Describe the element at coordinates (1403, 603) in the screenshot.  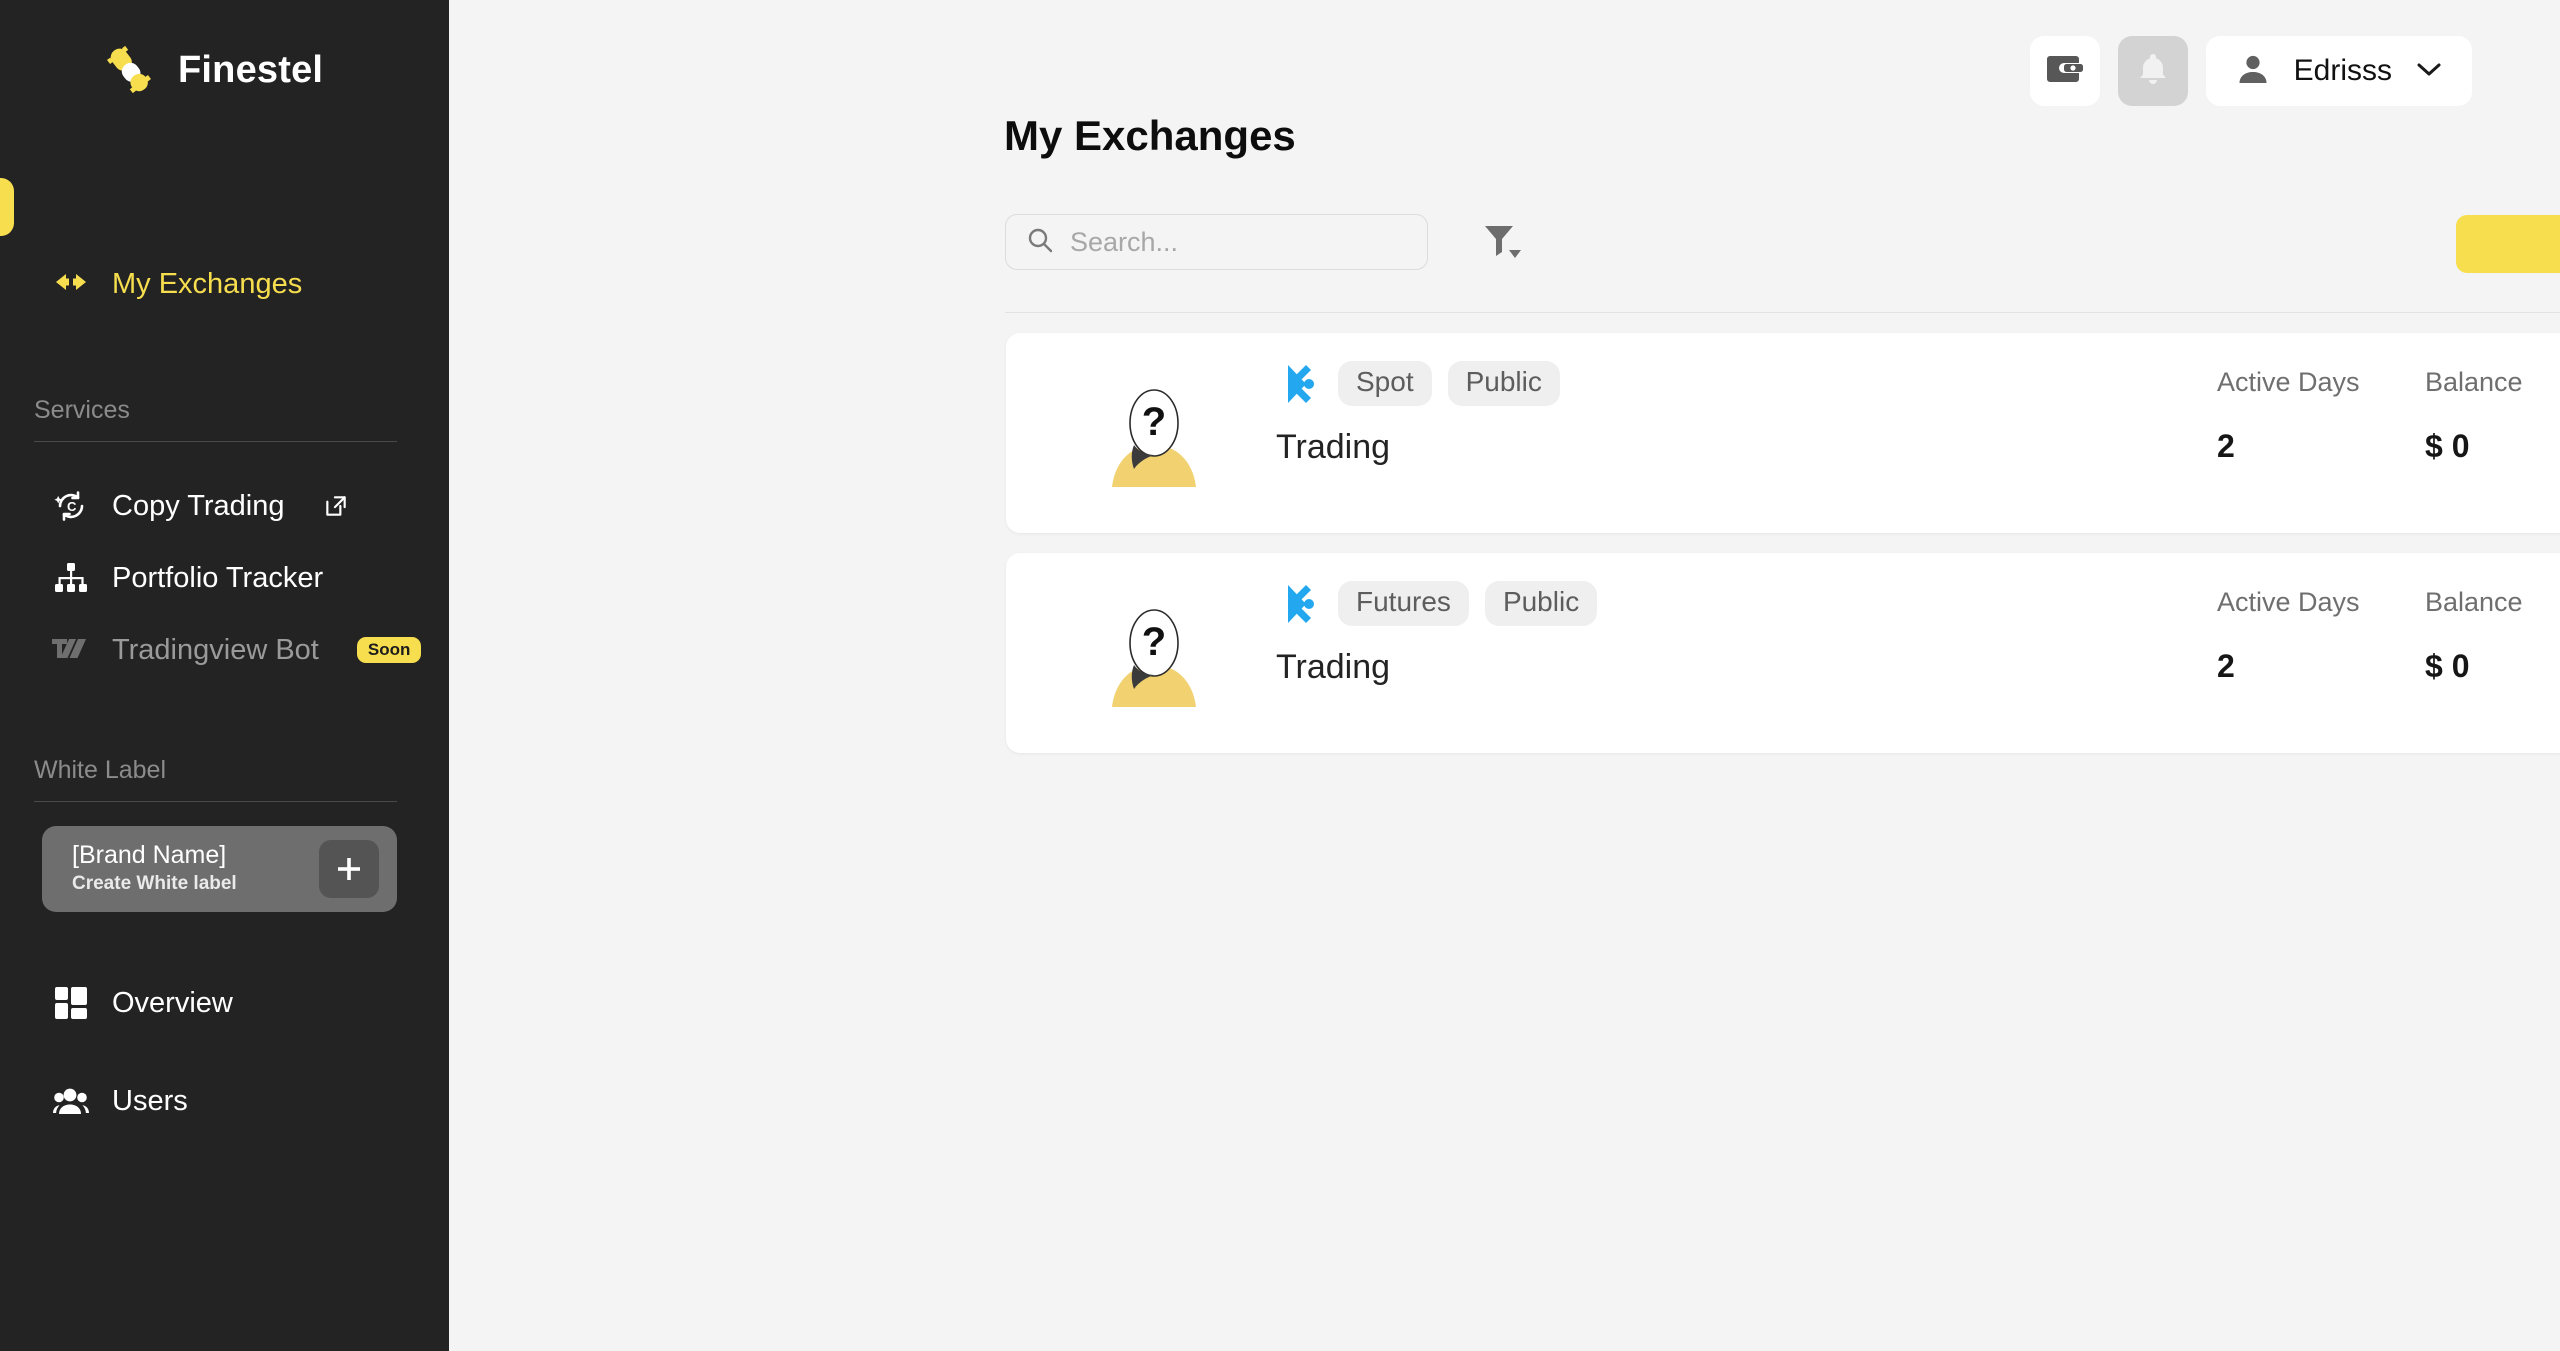
I see `tag-market-type: Futures` at that location.